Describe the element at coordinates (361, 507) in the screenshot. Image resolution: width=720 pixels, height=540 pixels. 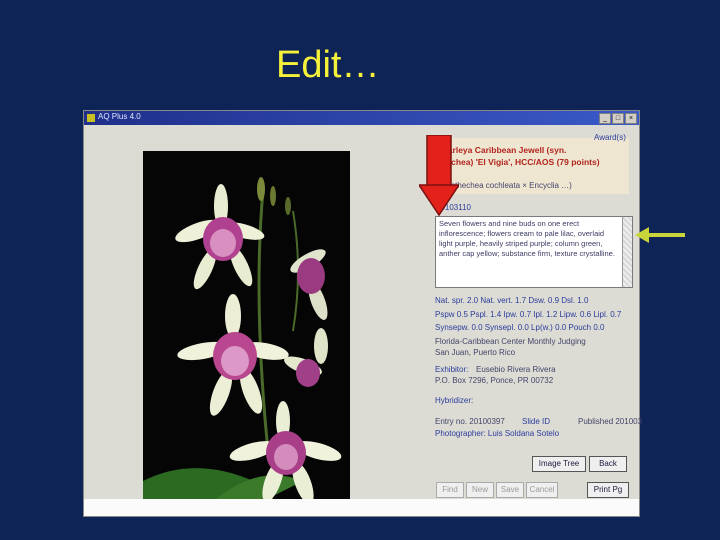
I see `status-strip` at that location.